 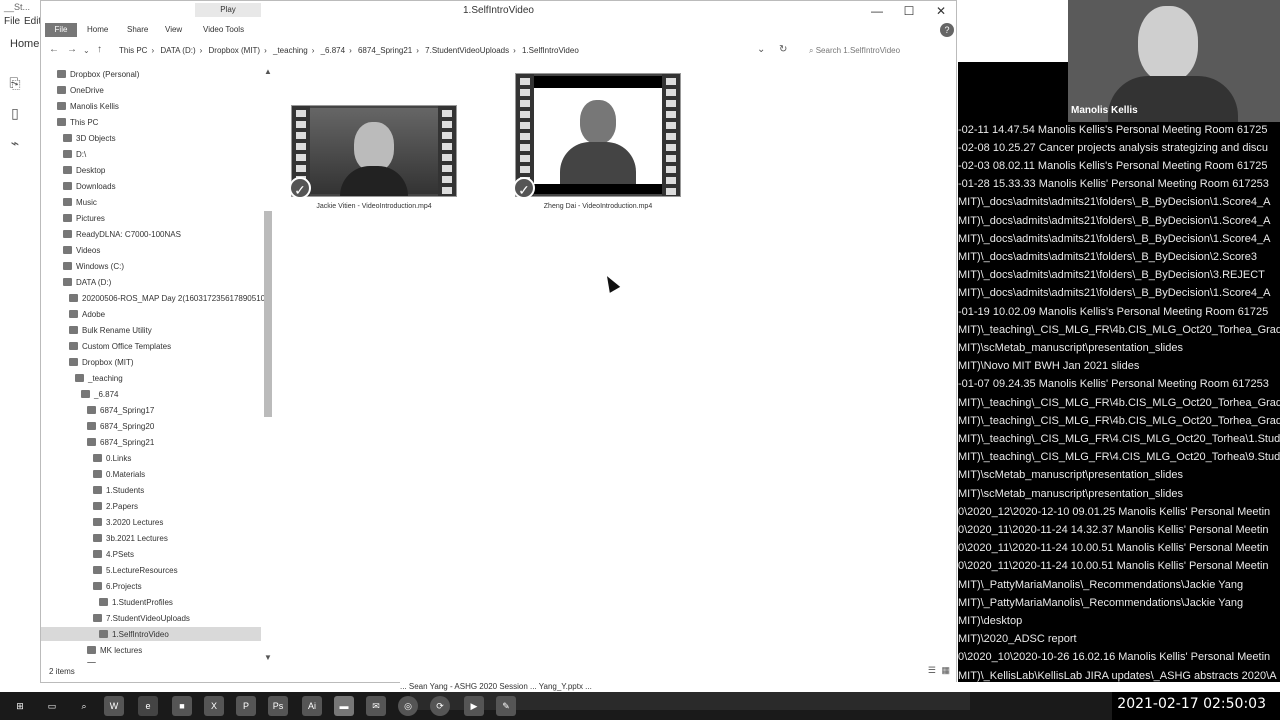 What do you see at coordinates (440, 706) in the screenshot?
I see `sync-icon: ⟳` at bounding box center [440, 706].